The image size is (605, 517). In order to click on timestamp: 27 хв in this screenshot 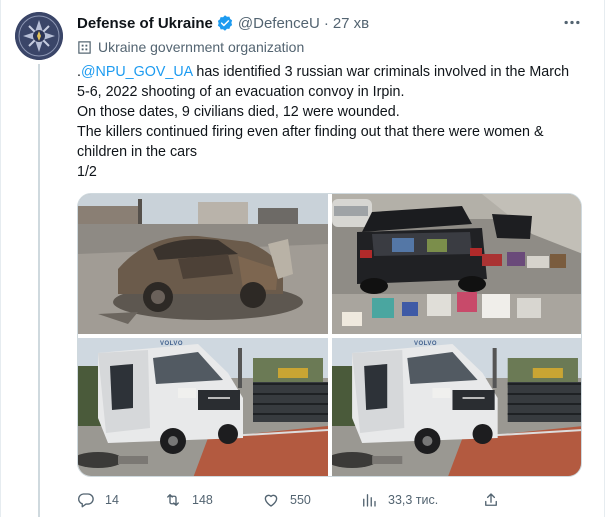, I will do `click(351, 23)`.